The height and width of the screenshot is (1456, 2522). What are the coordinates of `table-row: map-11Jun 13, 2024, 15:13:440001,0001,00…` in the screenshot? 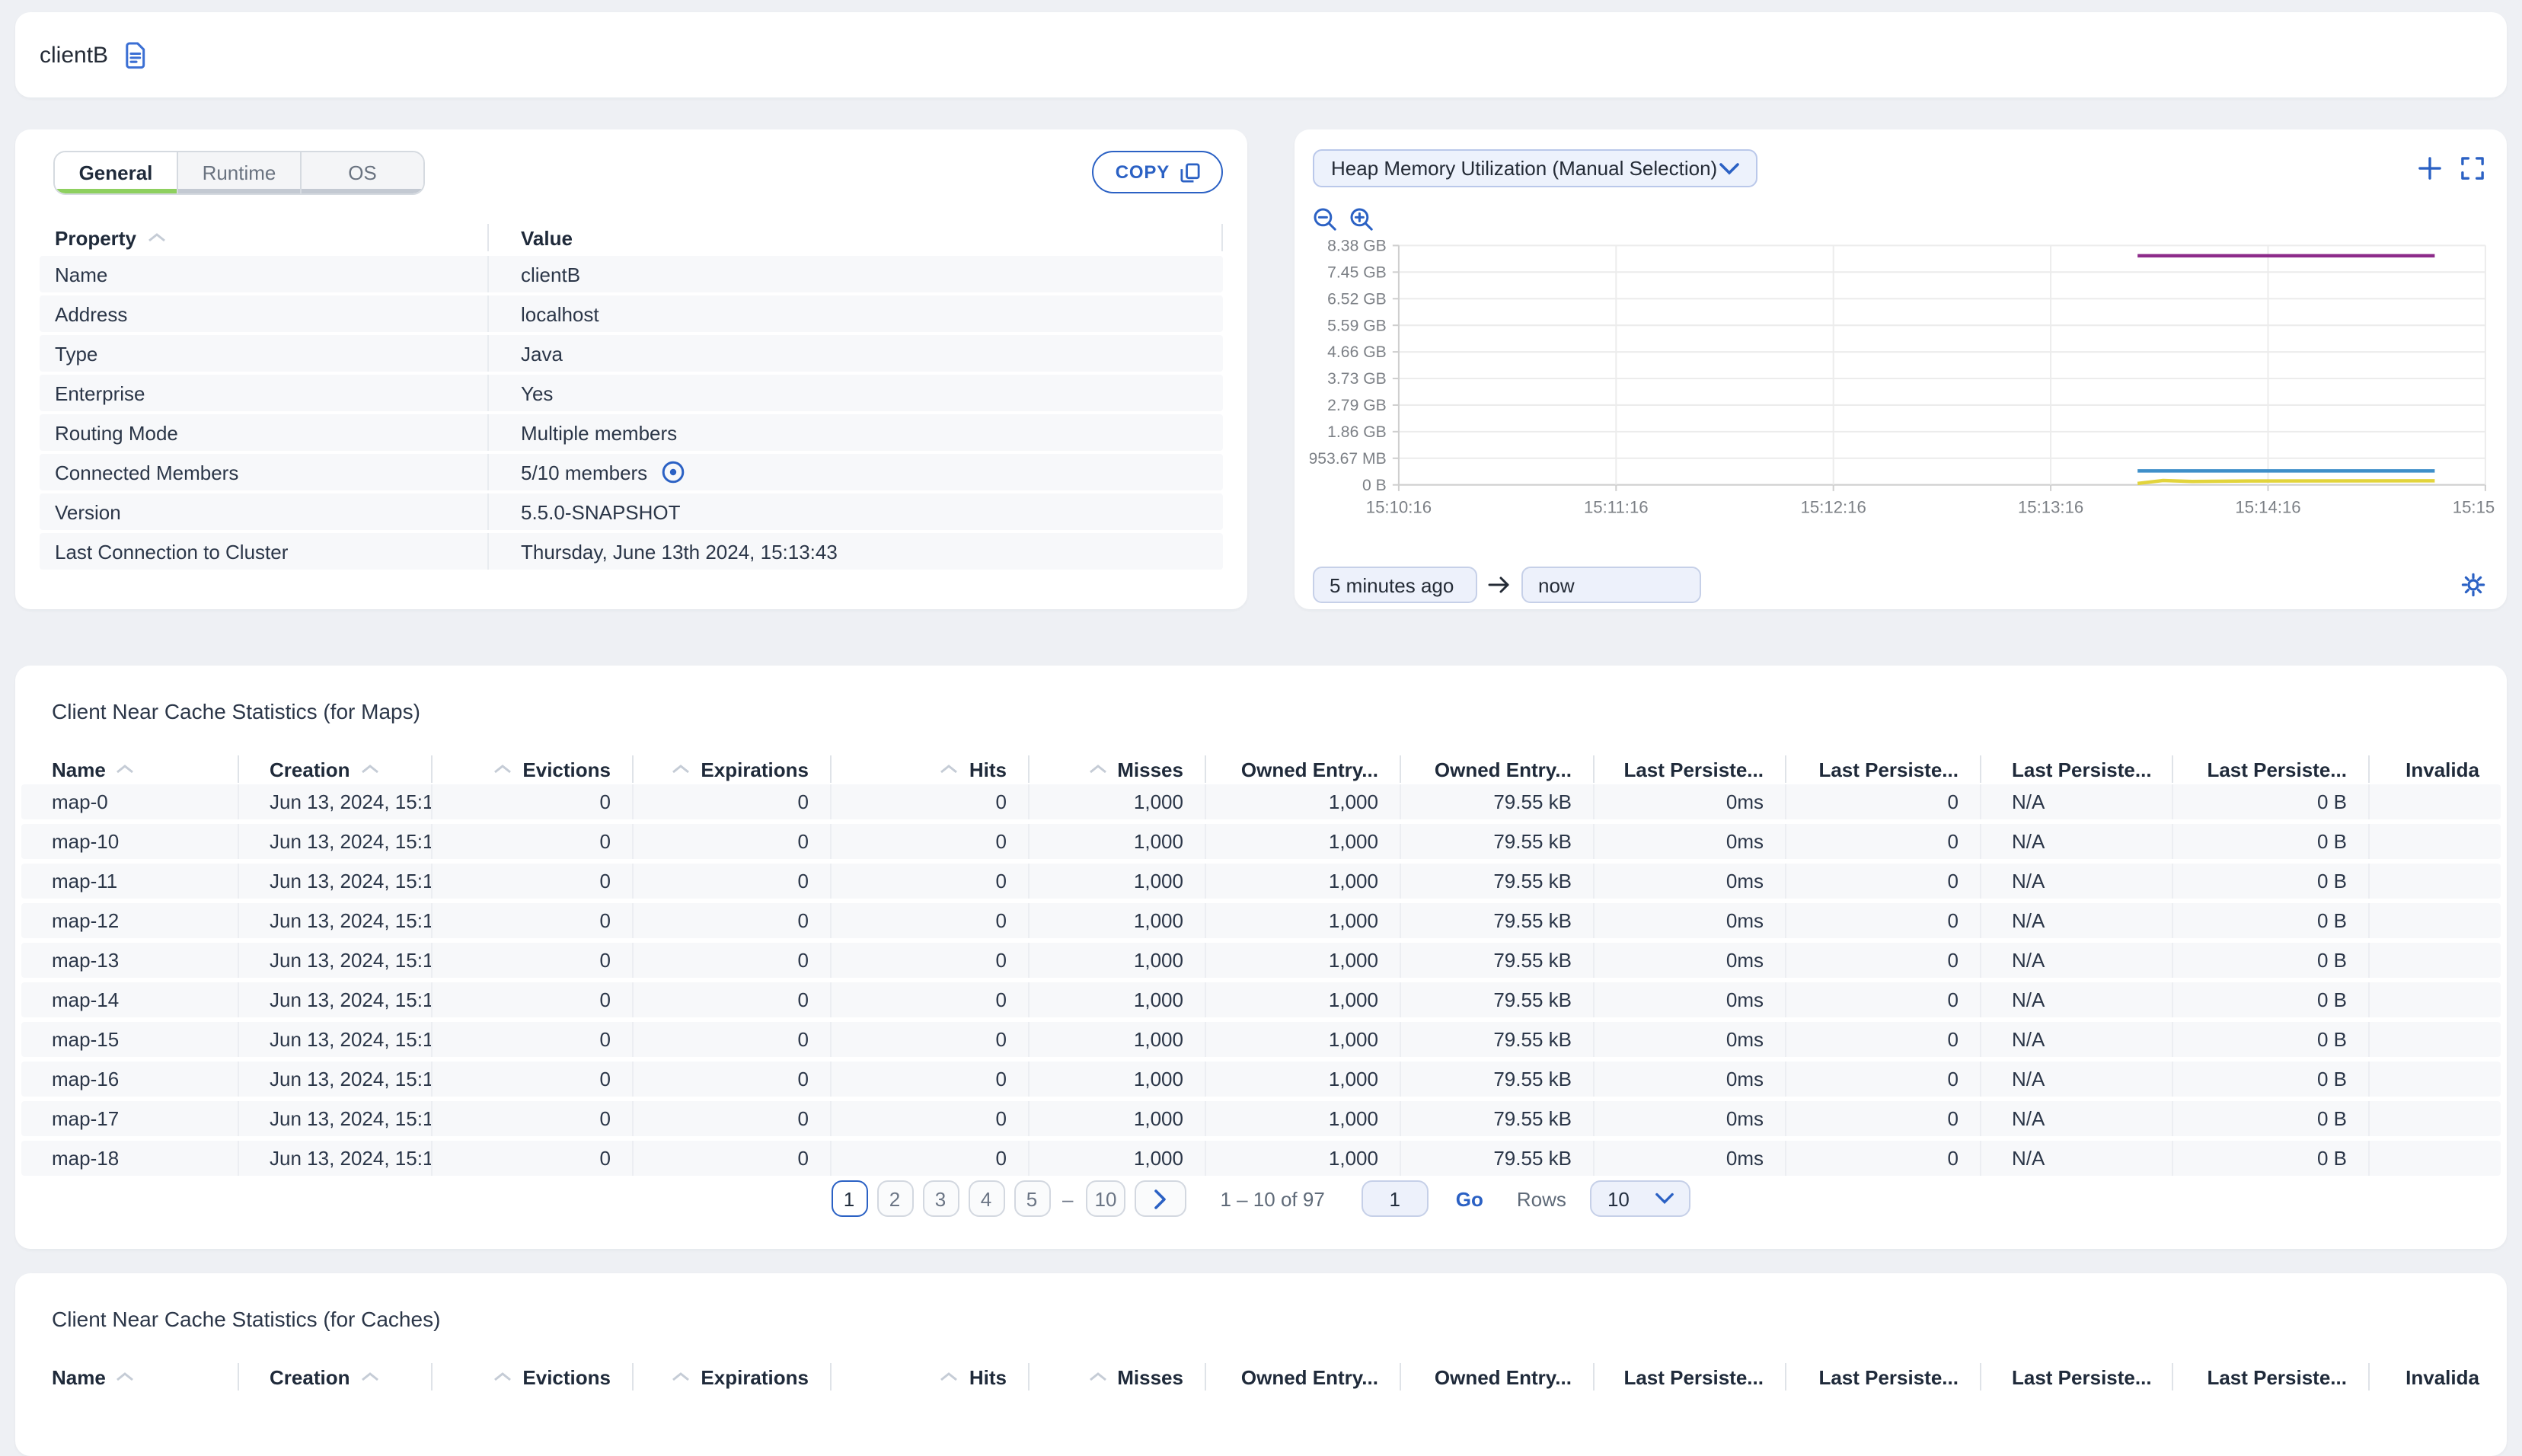 It's located at (1261, 881).